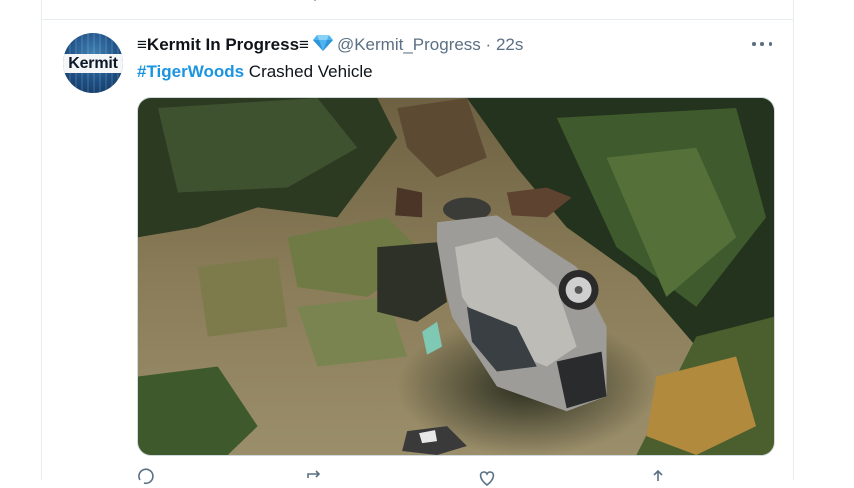  Describe the element at coordinates (417, 10) in the screenshot. I see `previous-tweet-actions` at that location.